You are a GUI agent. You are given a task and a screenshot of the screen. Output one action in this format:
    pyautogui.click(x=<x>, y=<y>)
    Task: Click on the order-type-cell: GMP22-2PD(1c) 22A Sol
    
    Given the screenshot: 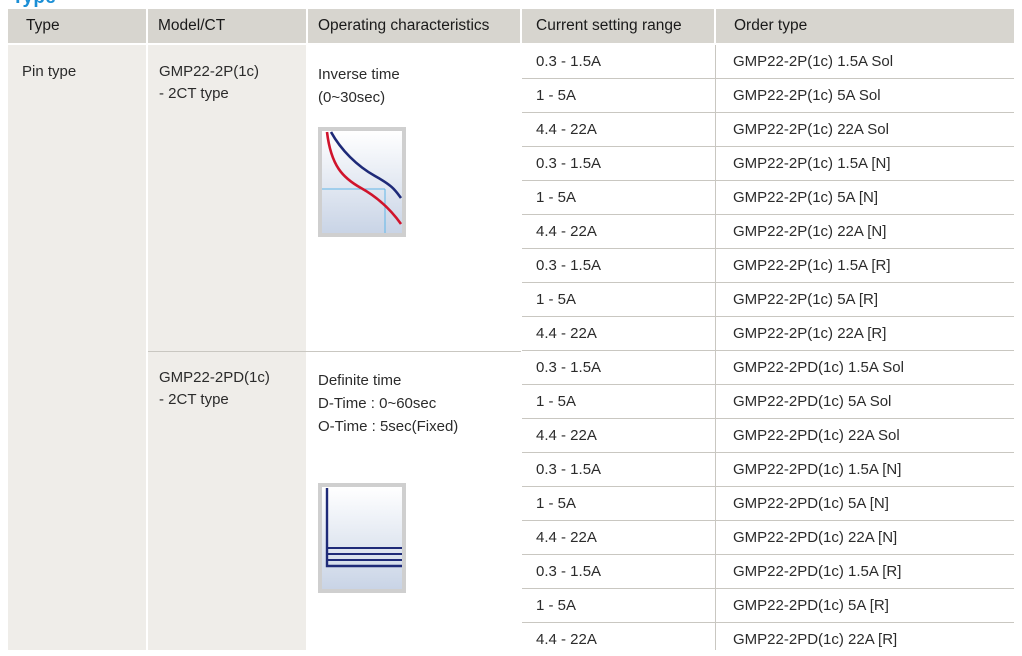 What is the action you would take?
    pyautogui.click(x=816, y=435)
    